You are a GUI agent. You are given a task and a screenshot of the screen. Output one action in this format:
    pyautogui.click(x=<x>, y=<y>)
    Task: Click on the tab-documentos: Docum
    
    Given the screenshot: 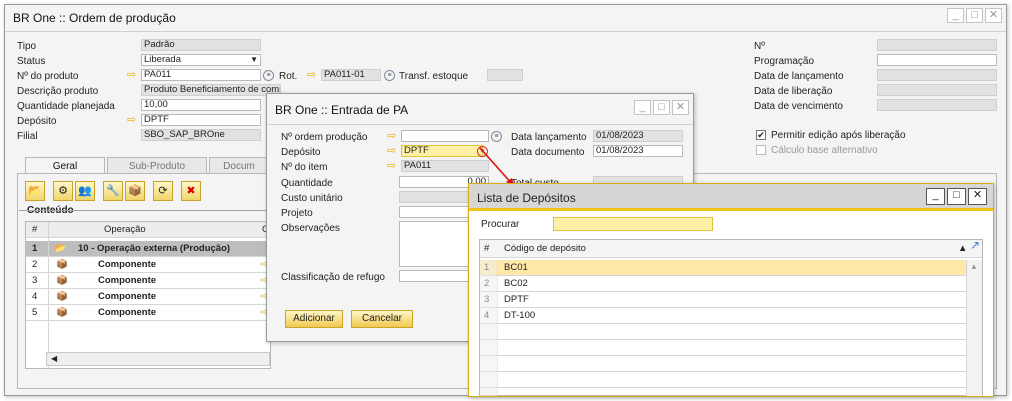 What is the action you would take?
    pyautogui.click(x=239, y=165)
    